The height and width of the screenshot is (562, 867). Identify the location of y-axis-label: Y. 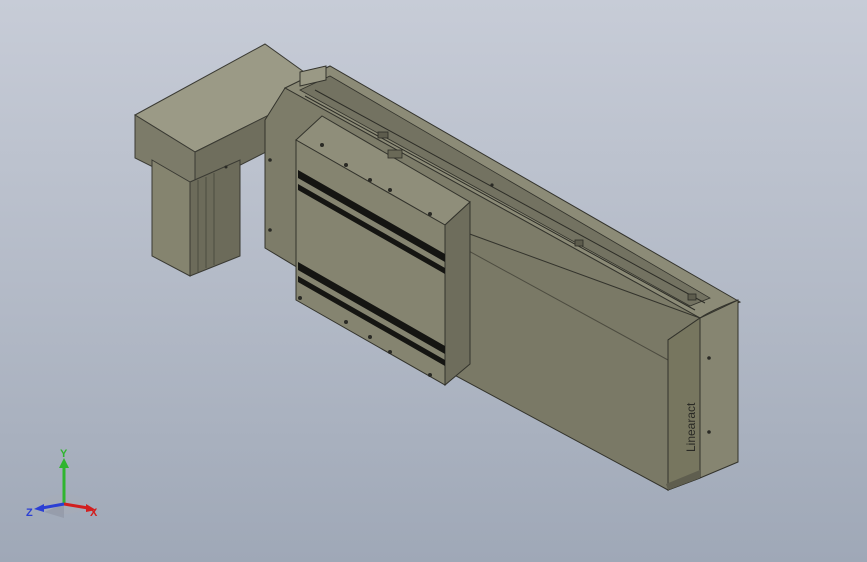
(64, 454).